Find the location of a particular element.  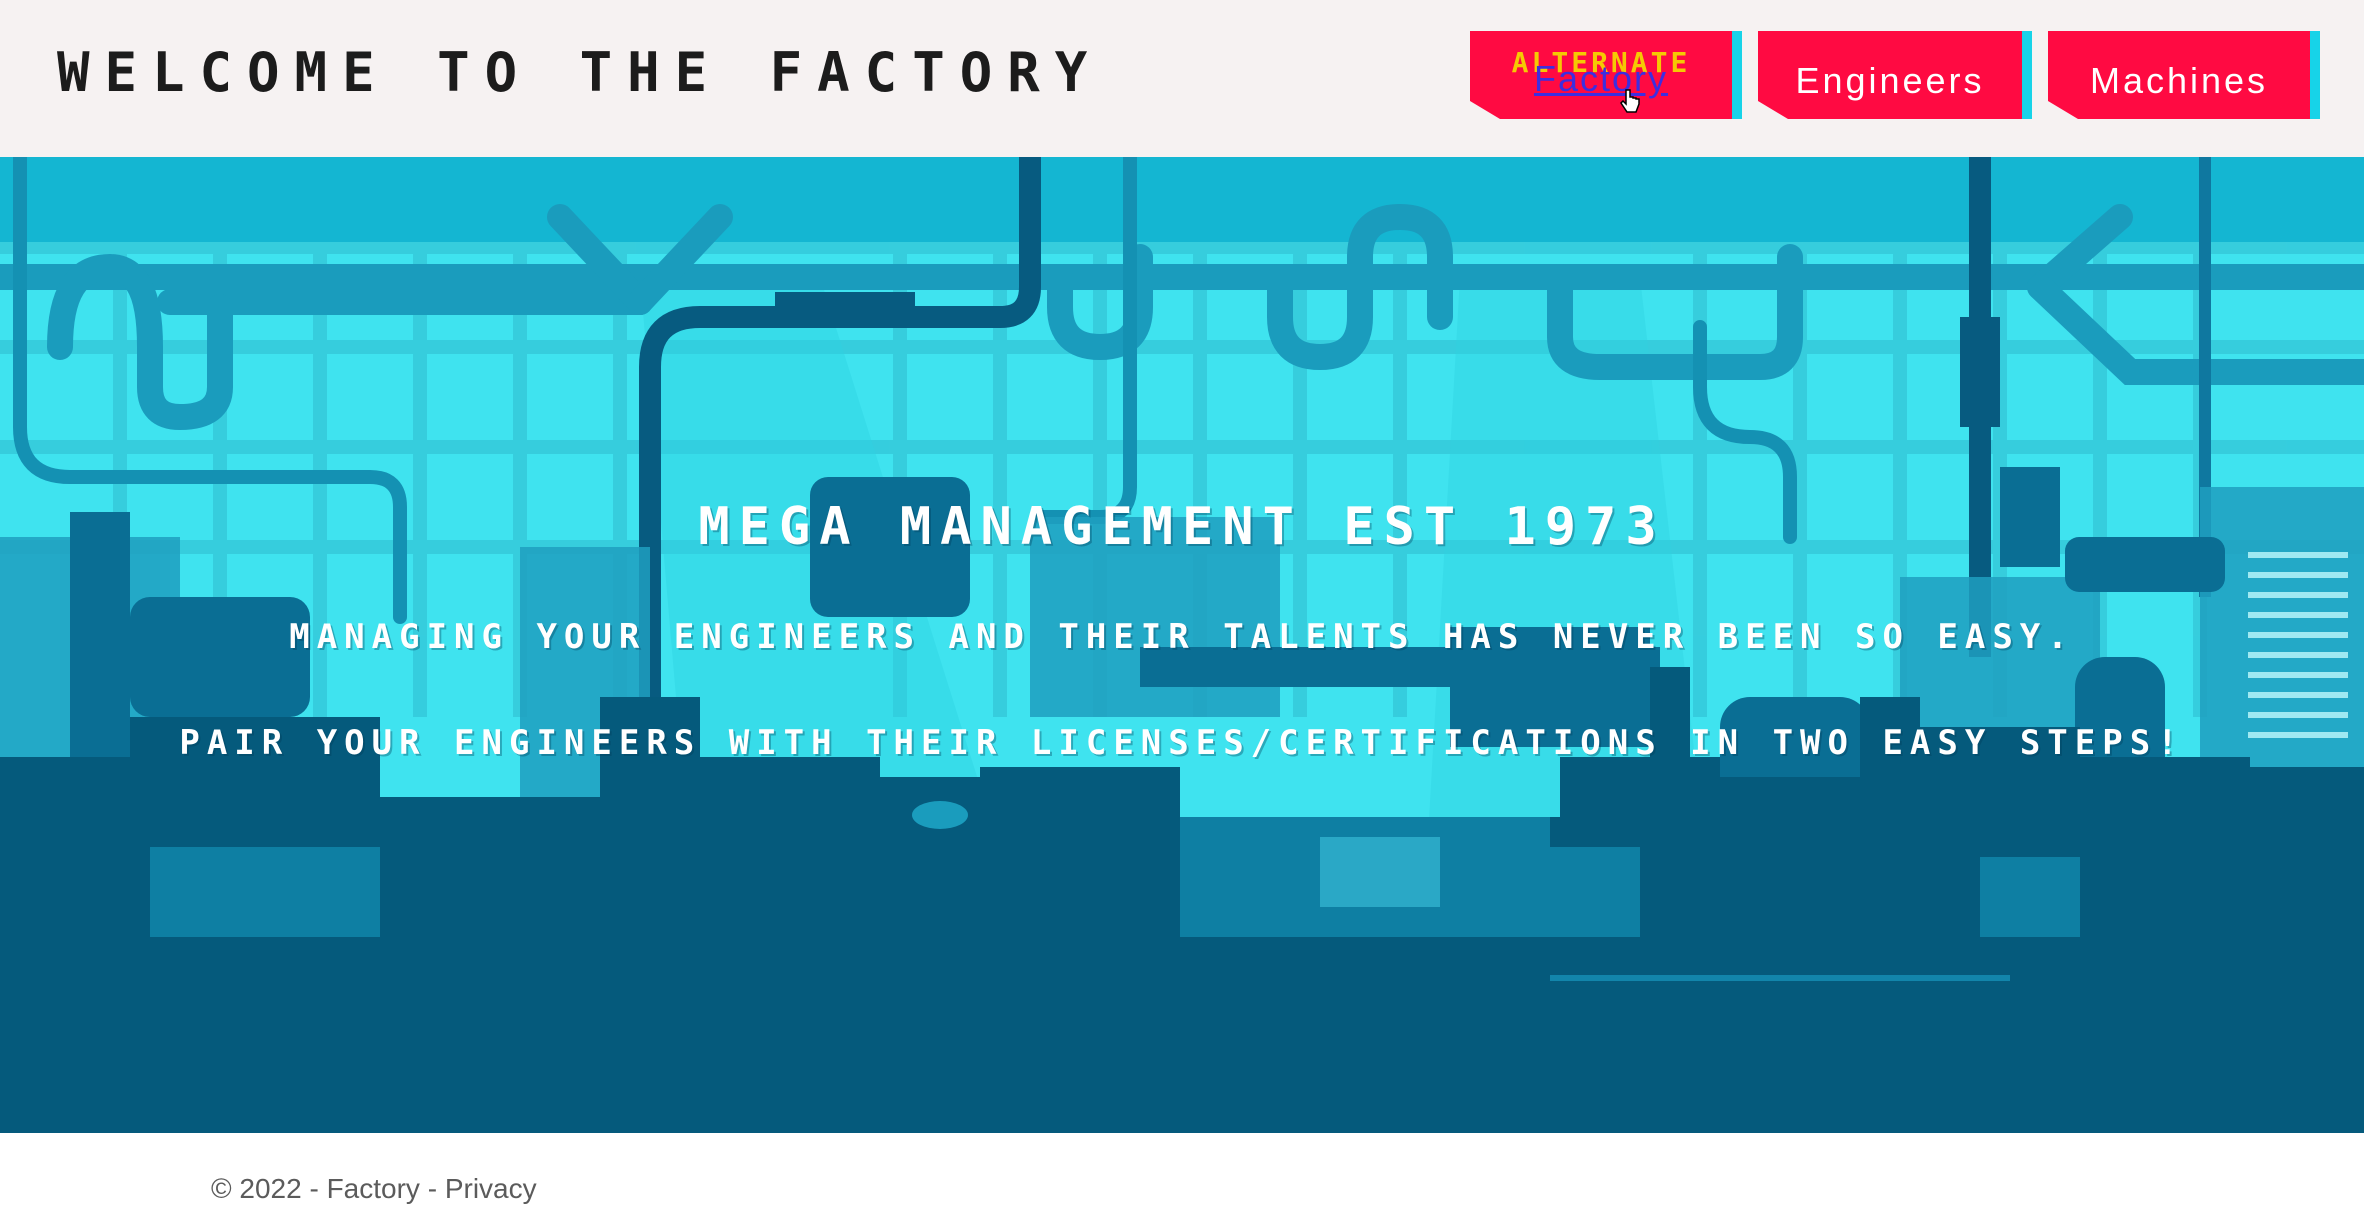

nav-engineers-button: Engineers is located at coordinates (1895, 75).